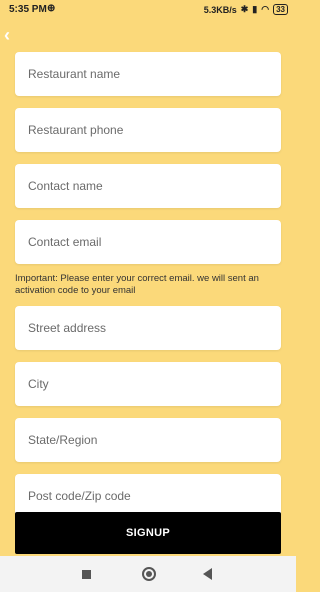  What do you see at coordinates (220, 9) in the screenshot?
I see `network-speed: 5.3KB/s` at bounding box center [220, 9].